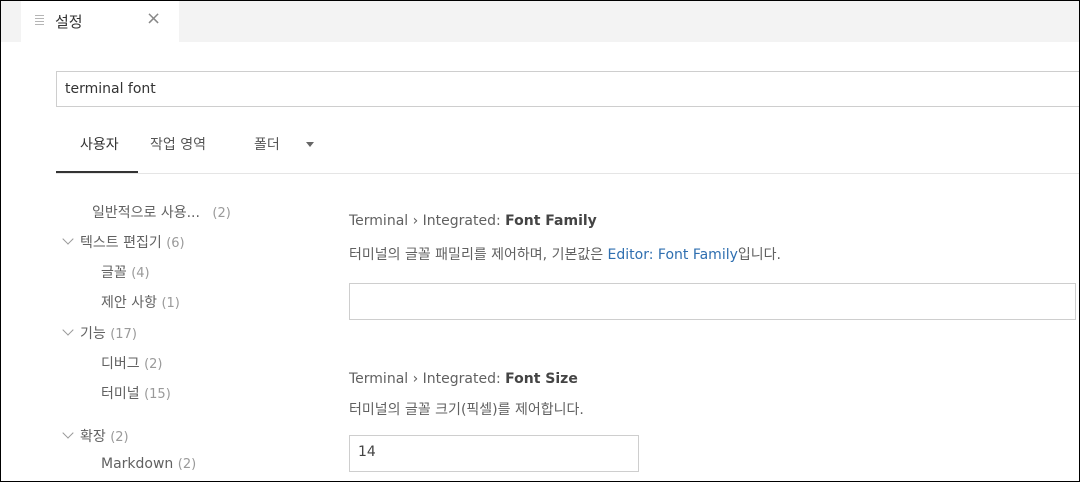 Image resolution: width=1080 pixels, height=482 pixels. I want to click on toc-label: 확장, so click(93, 437).